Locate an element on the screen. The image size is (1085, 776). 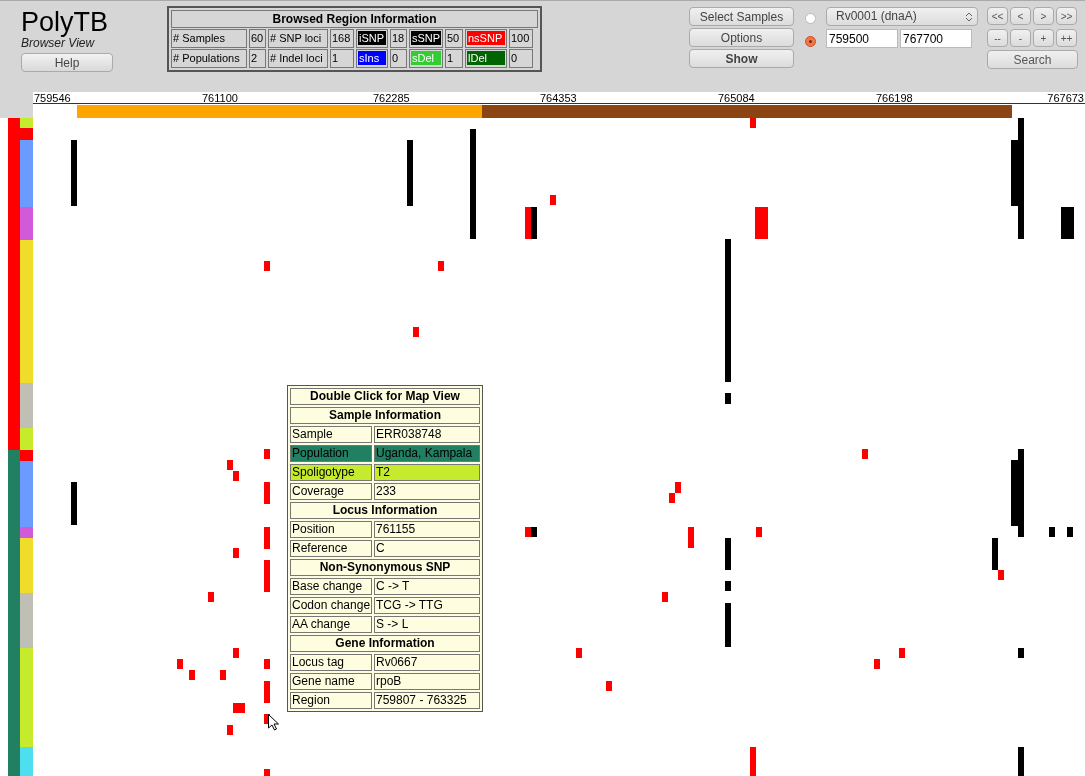
tooltip-cell: Coverage is located at coordinates (331, 491).